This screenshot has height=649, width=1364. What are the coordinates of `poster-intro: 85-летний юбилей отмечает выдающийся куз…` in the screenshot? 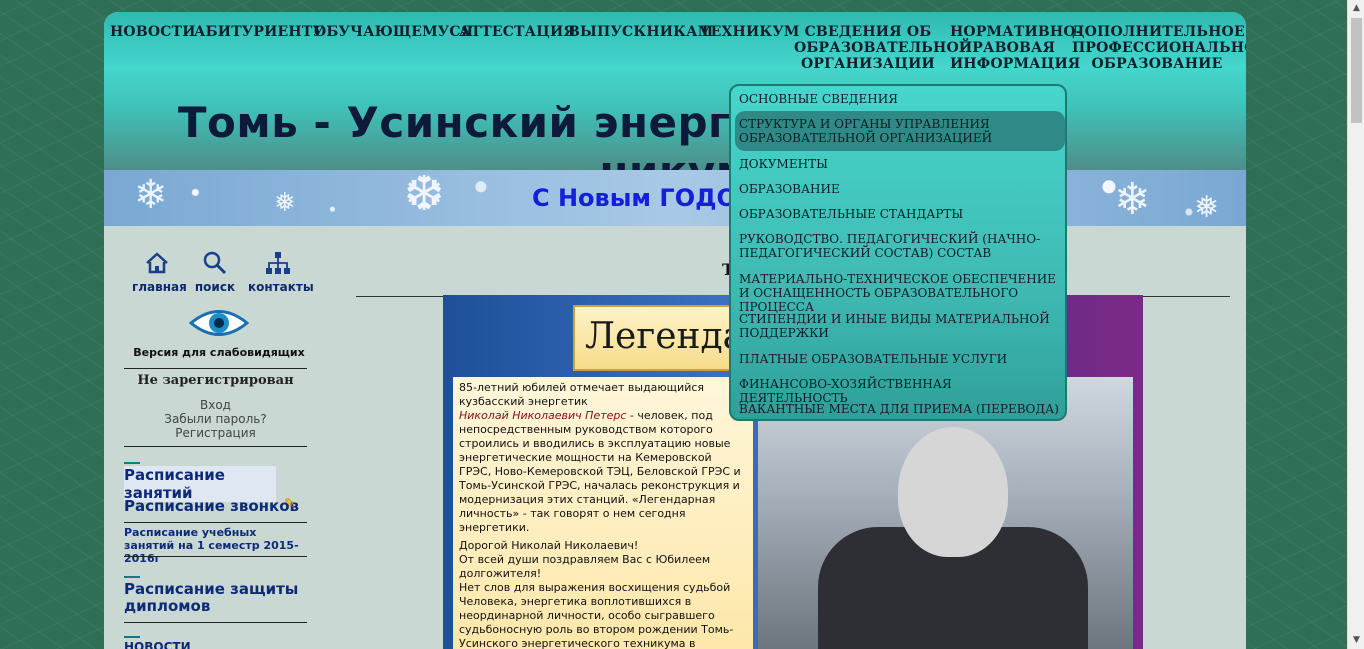 It's located at (603, 458).